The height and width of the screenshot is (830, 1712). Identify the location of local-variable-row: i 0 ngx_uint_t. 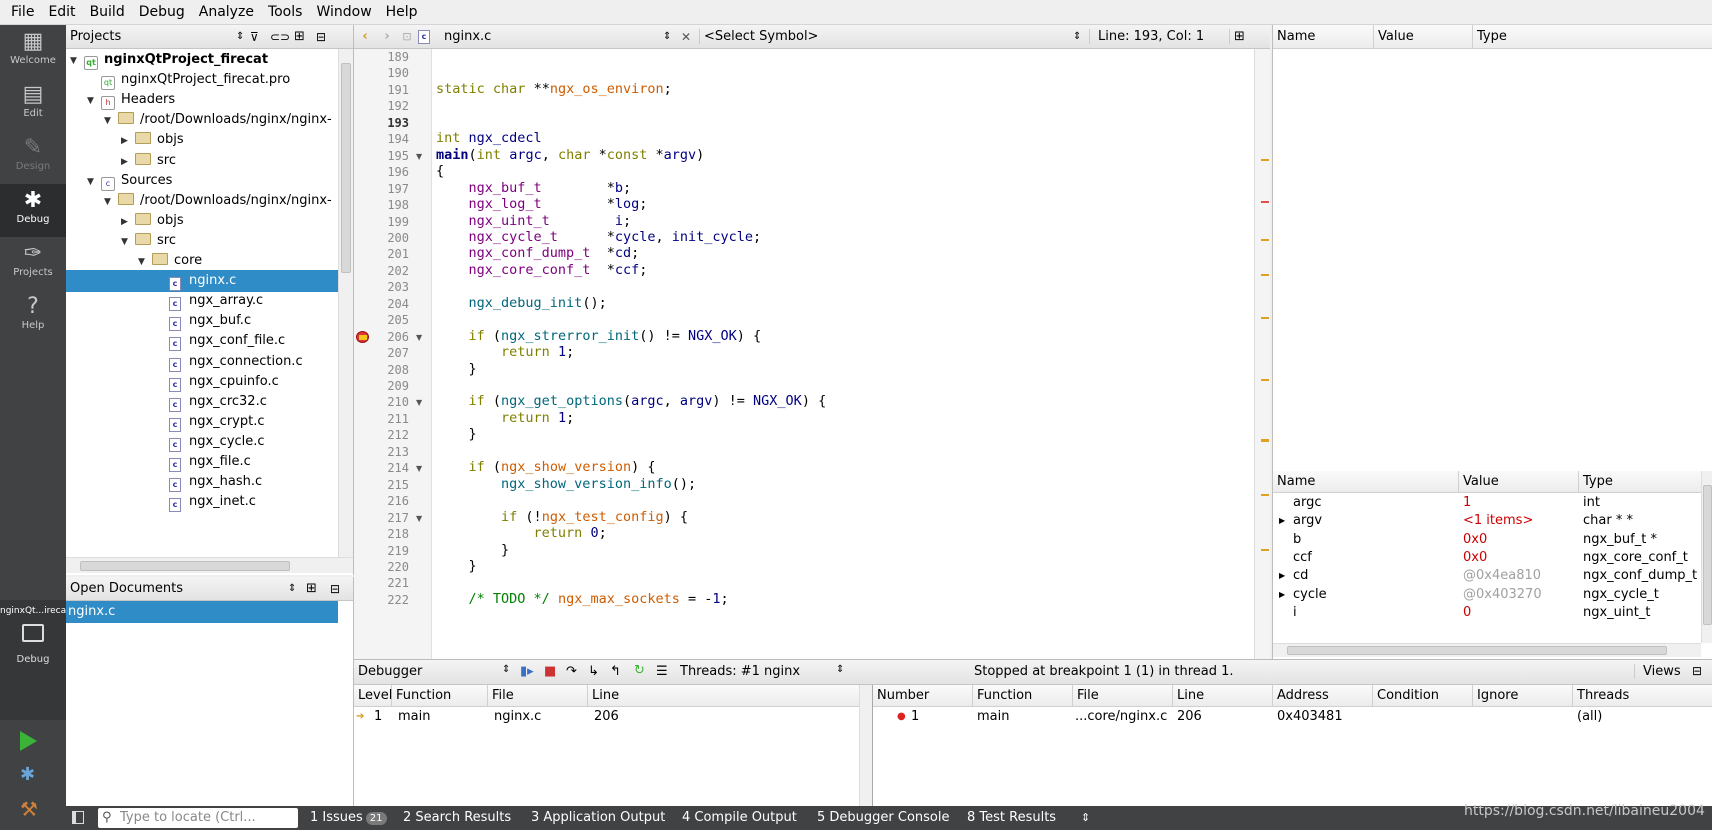
(1488, 613).